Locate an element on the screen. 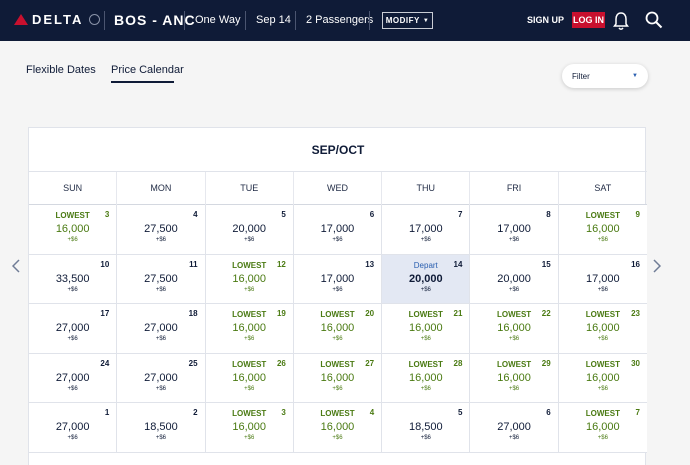  calendar-day: LOWEST 23 16,000 +$6 is located at coordinates (602, 329).